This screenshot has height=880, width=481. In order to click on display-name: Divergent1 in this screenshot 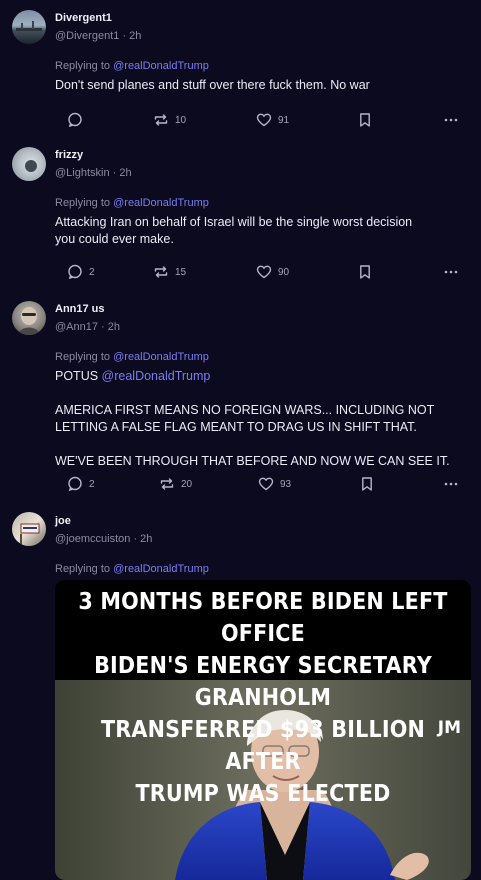, I will do `click(83, 18)`.